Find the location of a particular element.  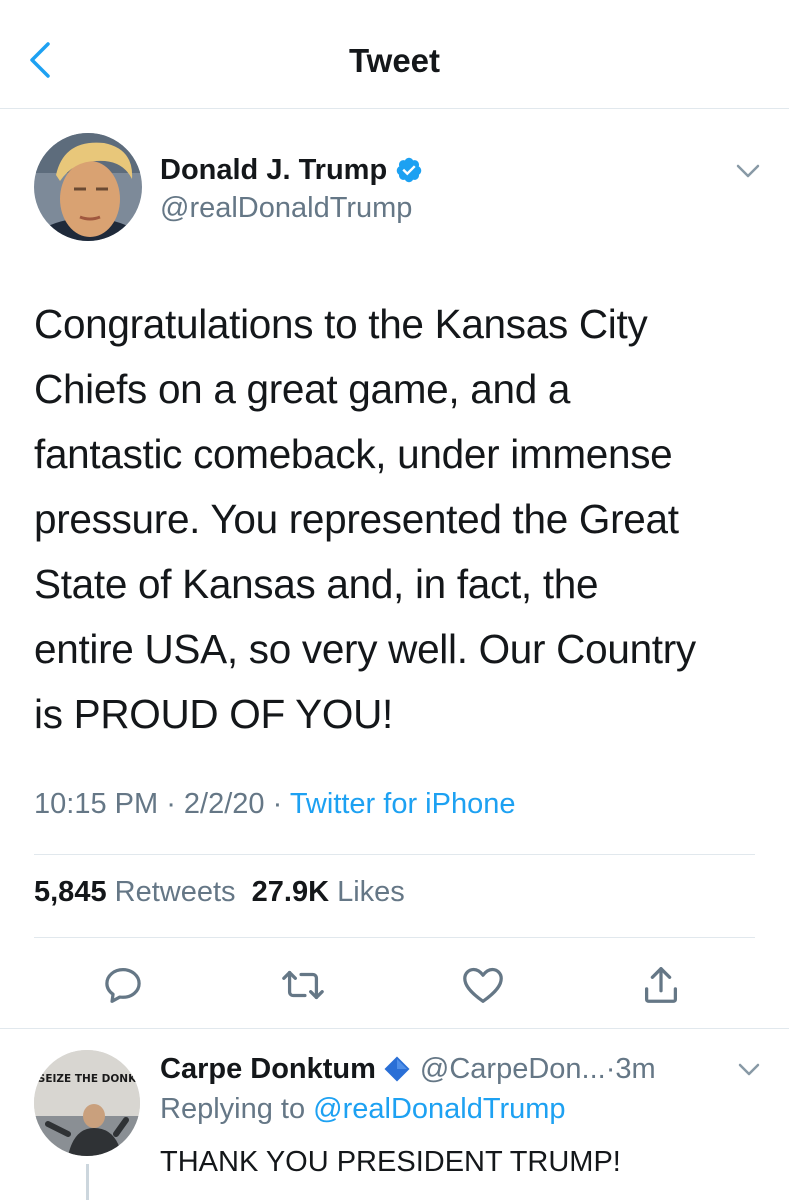

share-button is located at coordinates (661, 985).